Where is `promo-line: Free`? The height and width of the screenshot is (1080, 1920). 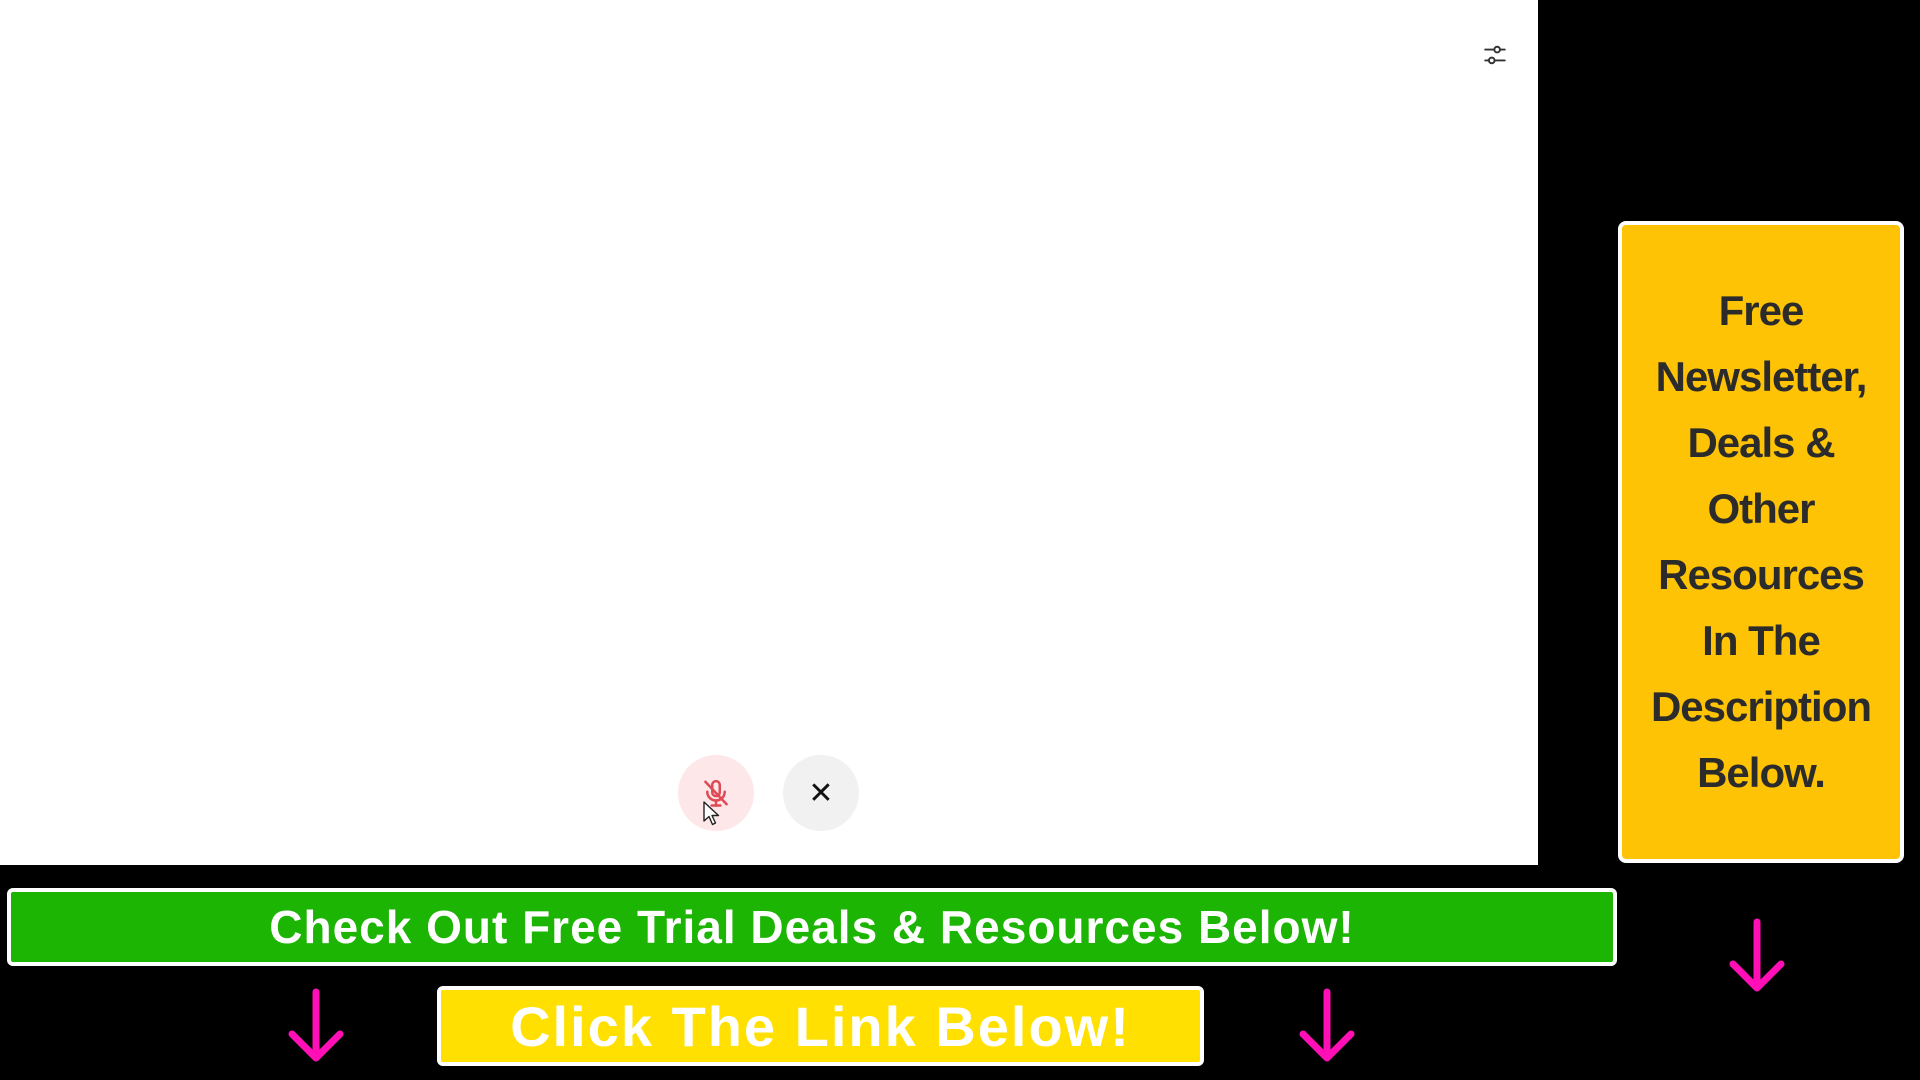 promo-line: Free is located at coordinates (1761, 310).